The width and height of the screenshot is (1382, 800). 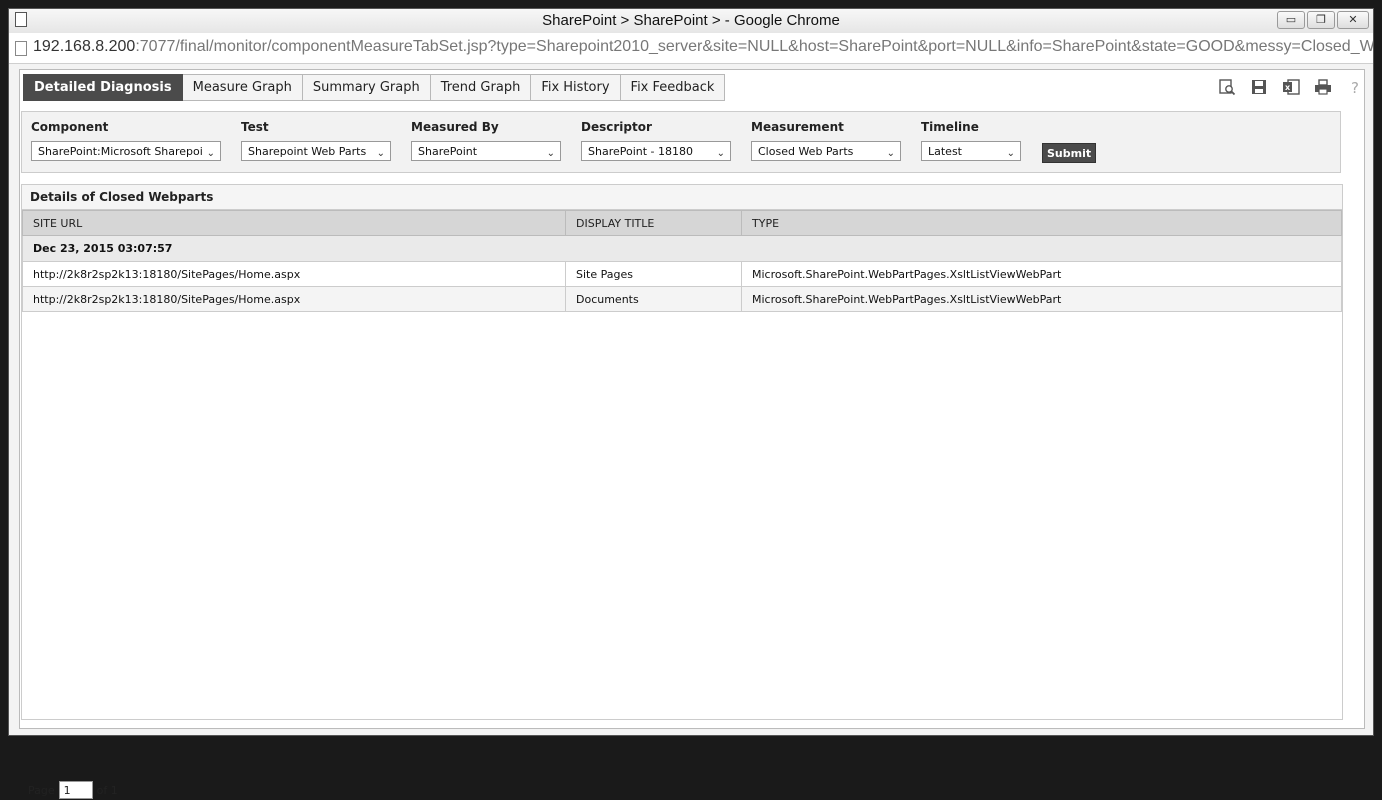 What do you see at coordinates (1291, 20) in the screenshot?
I see `minimize-button: ▭` at bounding box center [1291, 20].